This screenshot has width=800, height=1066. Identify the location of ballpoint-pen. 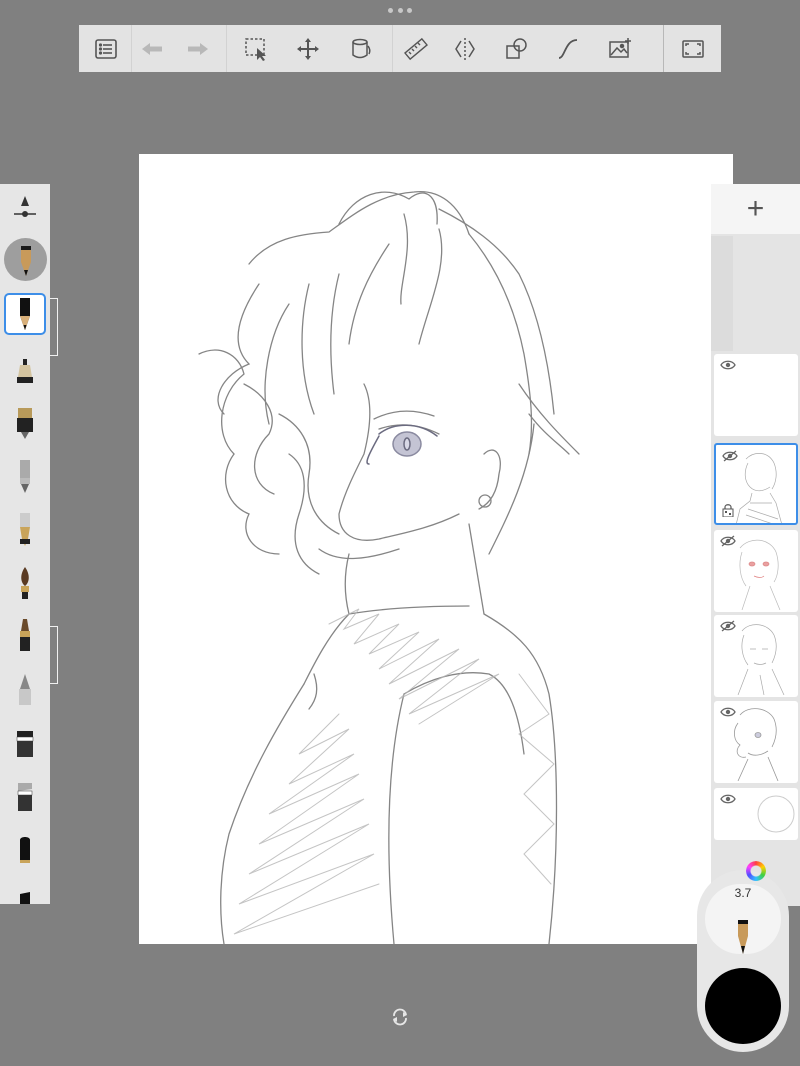
(25, 476).